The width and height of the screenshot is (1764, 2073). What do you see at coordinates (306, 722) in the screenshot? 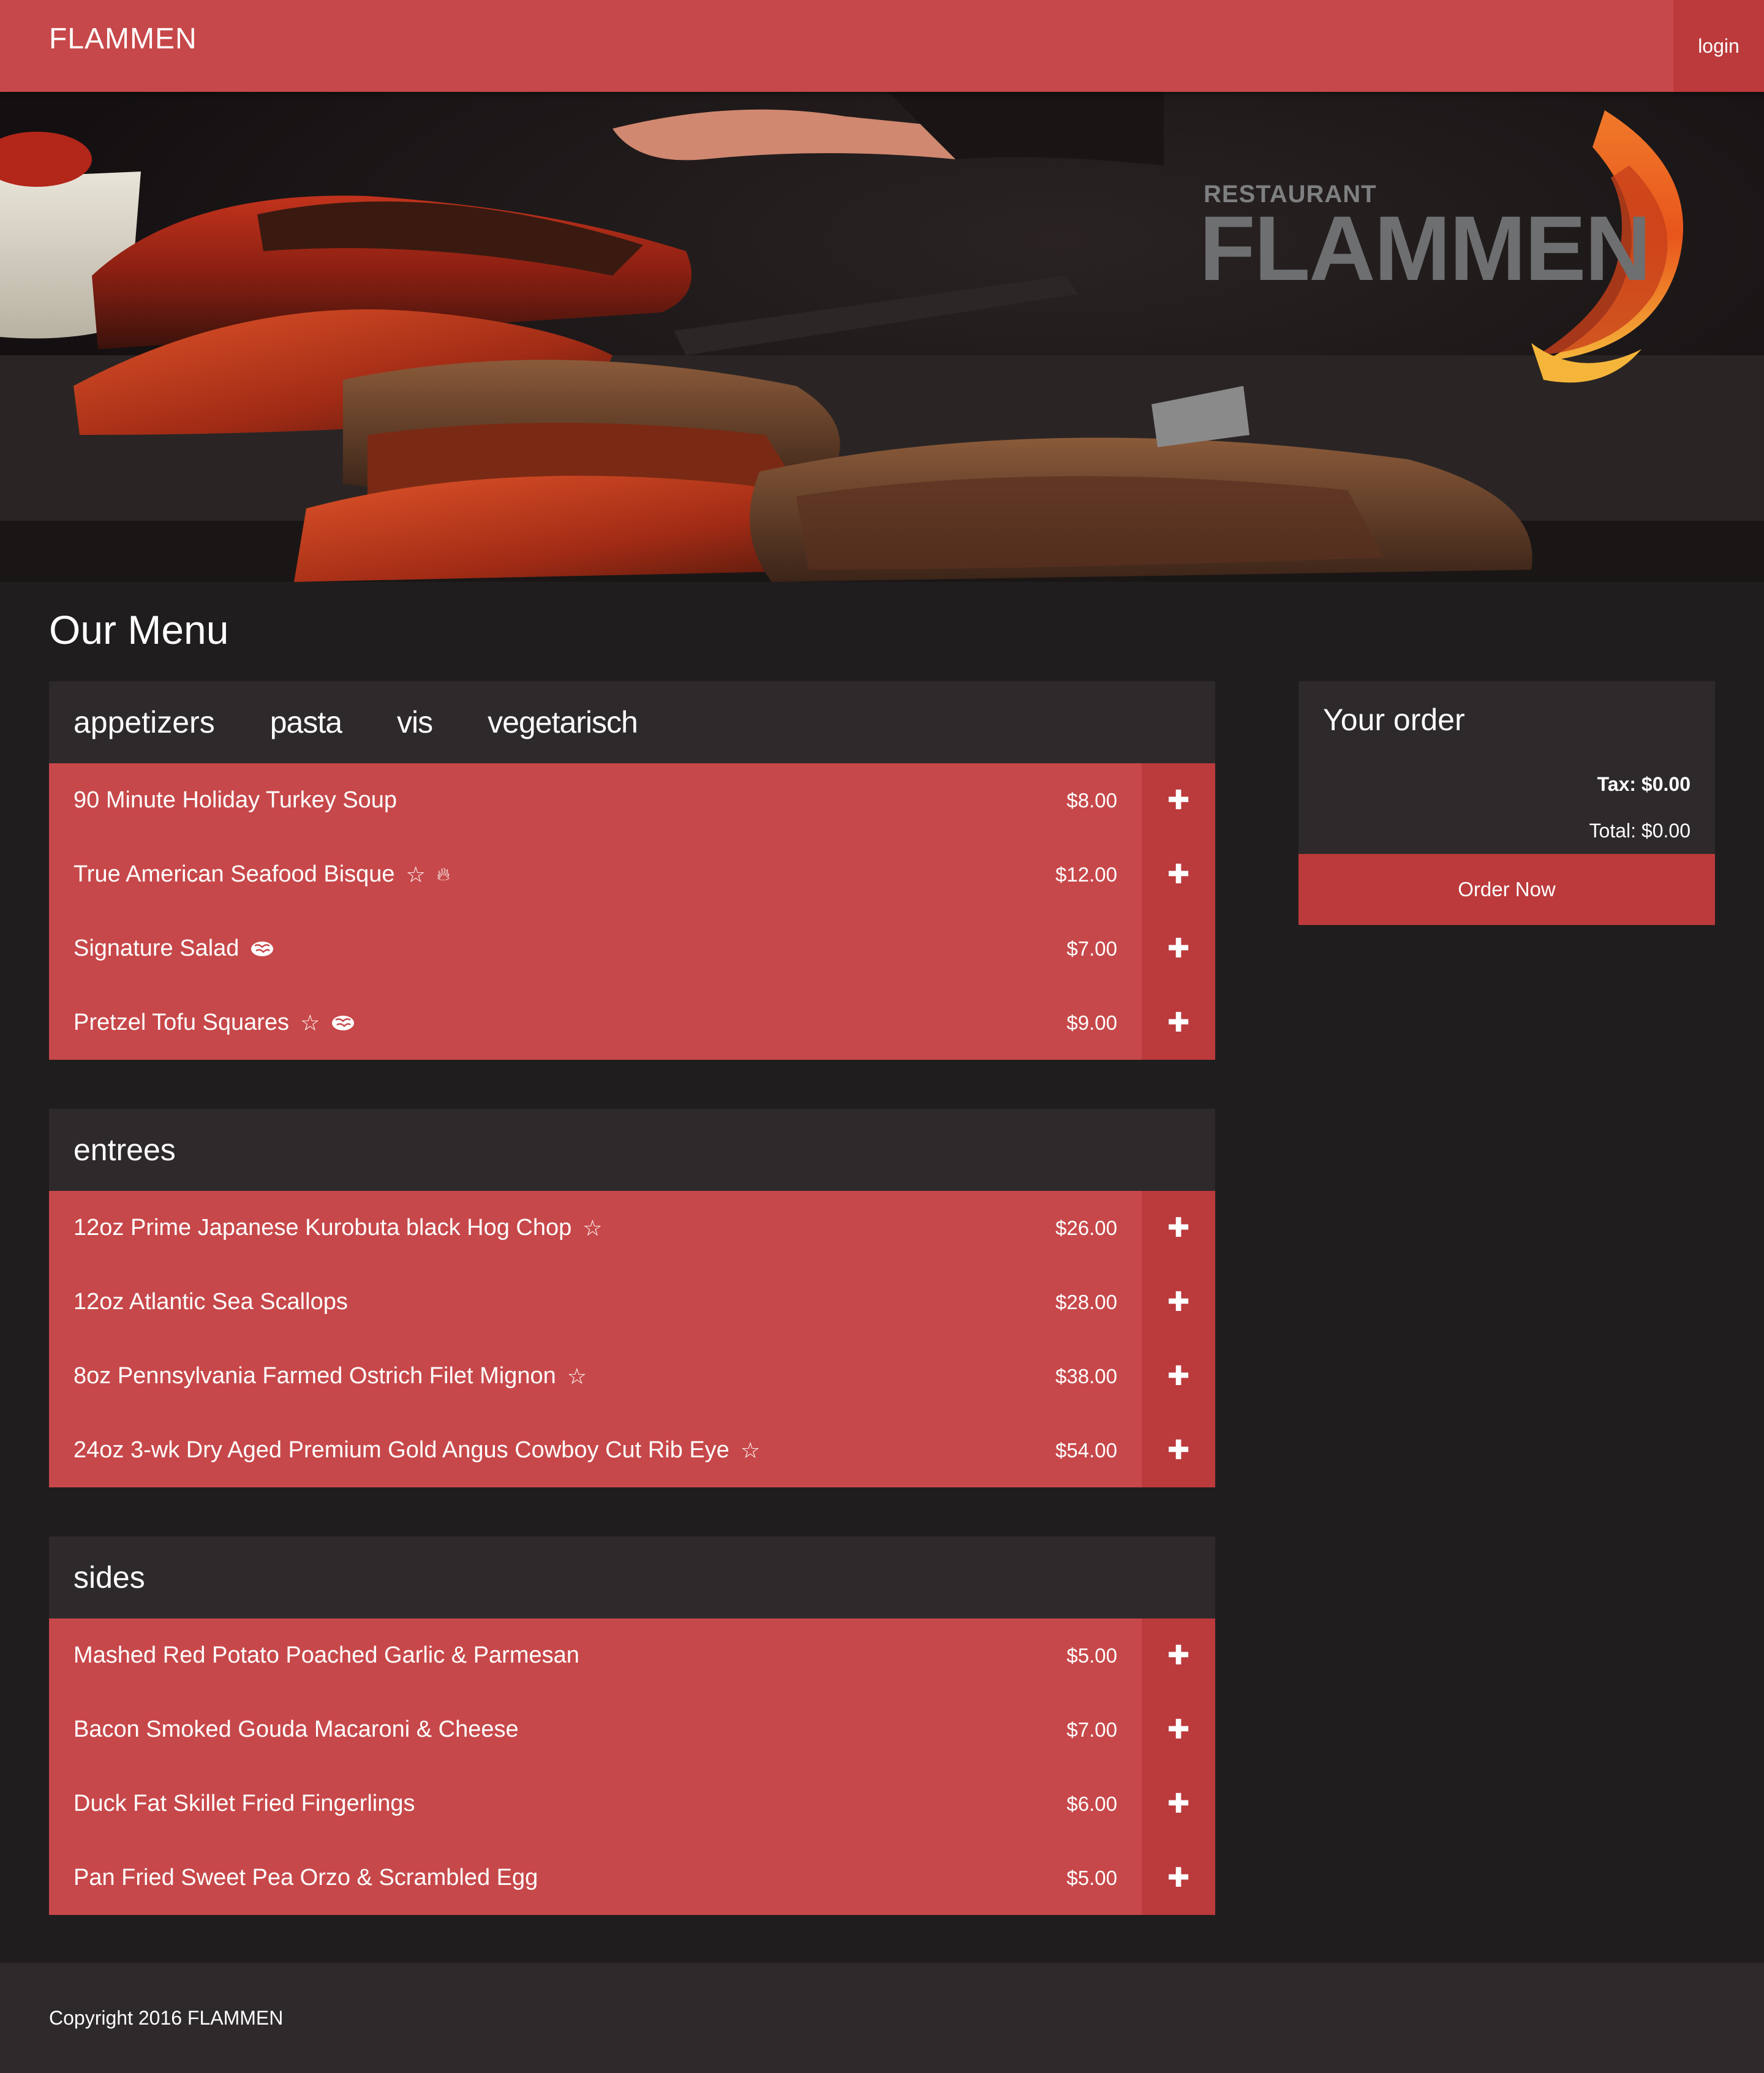
I see `tab-pasta: pasta` at bounding box center [306, 722].